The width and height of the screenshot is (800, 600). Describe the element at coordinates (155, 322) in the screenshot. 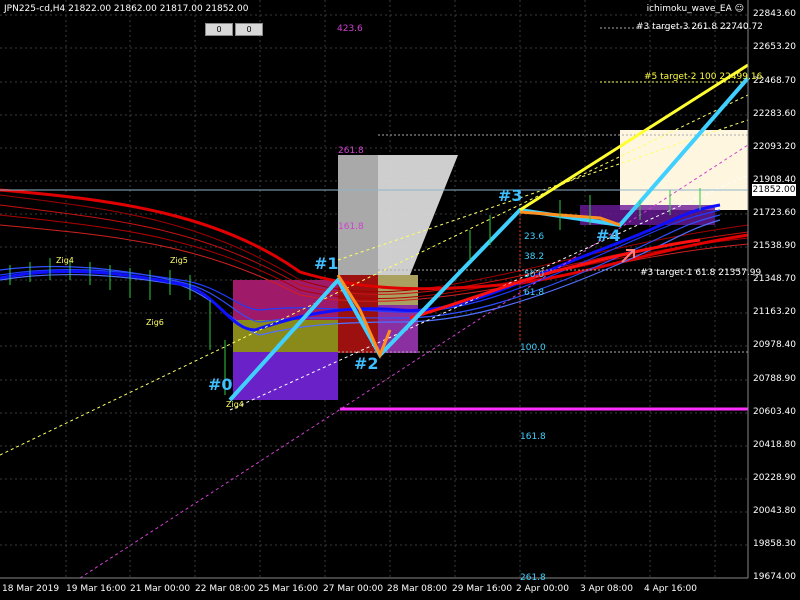

I see `zig-label: Zig6` at that location.